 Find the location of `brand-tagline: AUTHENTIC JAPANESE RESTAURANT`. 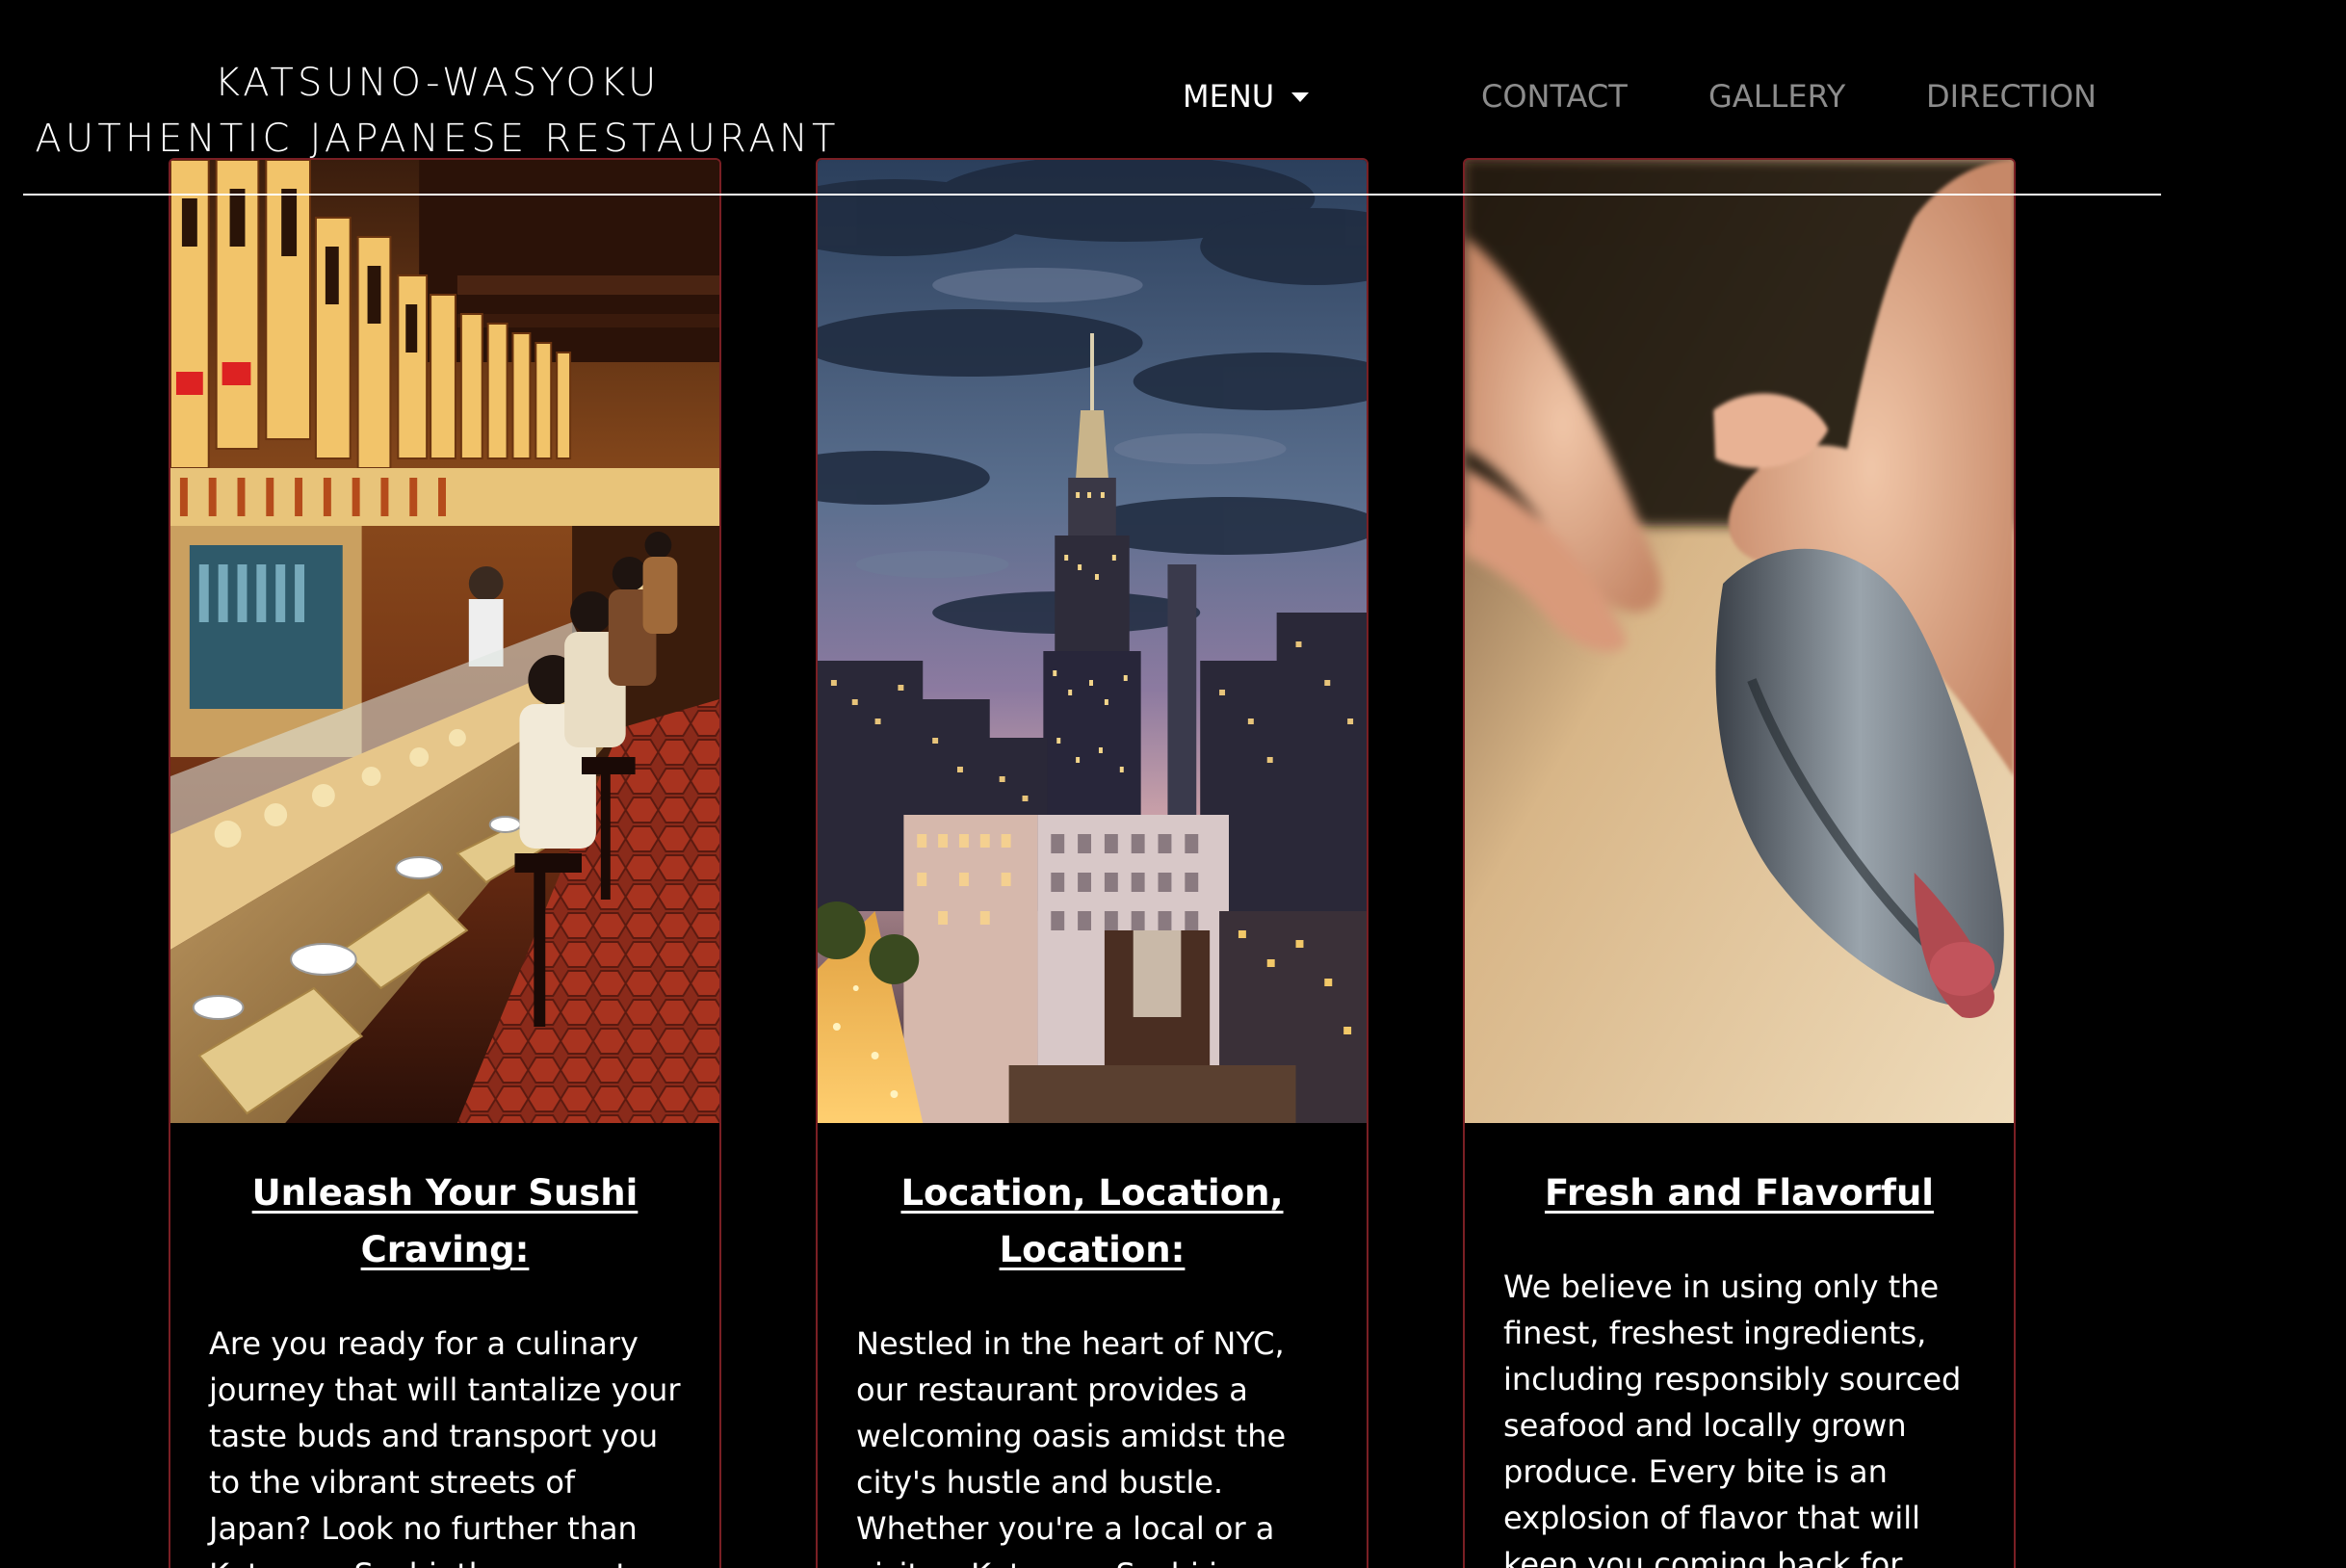

brand-tagline: AUTHENTIC JAPANESE RESTAURANT is located at coordinates (438, 139).